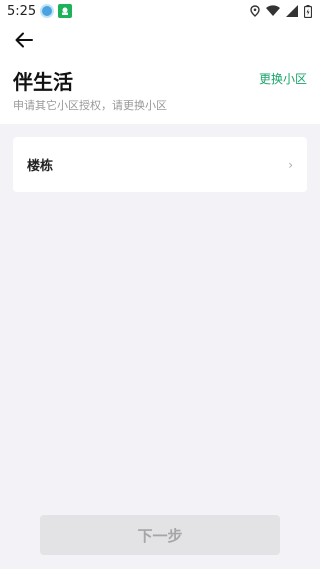 The width and height of the screenshot is (320, 569). Describe the element at coordinates (283, 78) in the screenshot. I see `change-community-link: 更换小区` at that location.